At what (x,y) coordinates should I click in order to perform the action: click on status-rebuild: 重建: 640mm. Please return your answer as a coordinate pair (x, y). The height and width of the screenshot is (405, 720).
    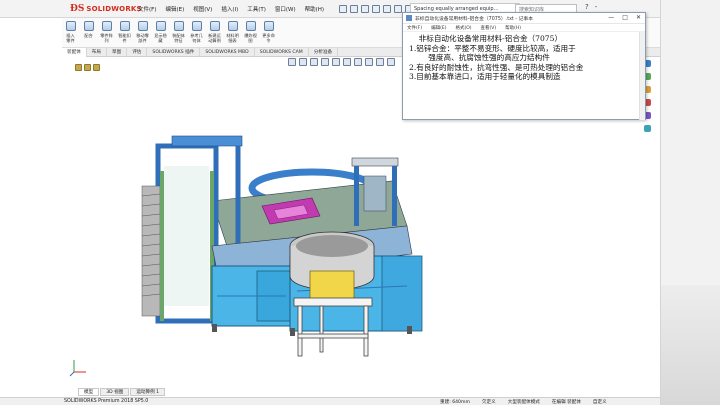
    Looking at the image, I should click on (455, 402).